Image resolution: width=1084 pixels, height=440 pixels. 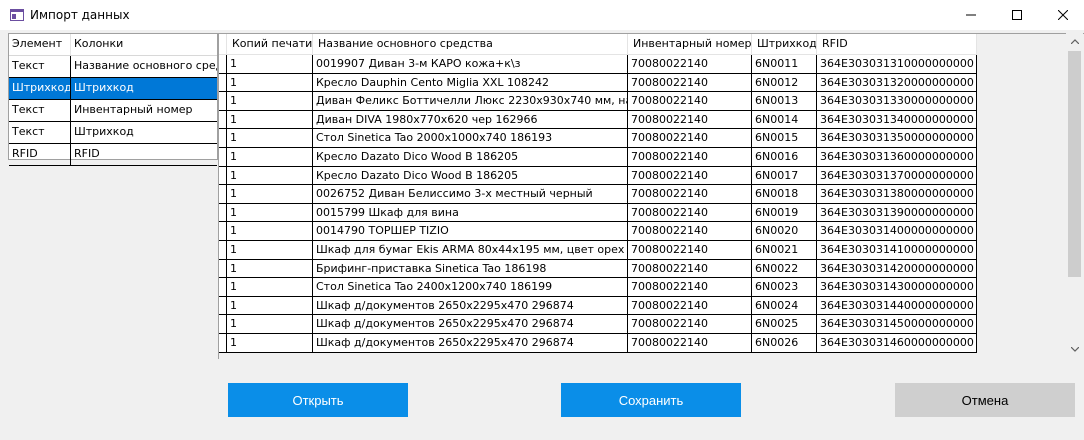 What do you see at coordinates (144, 66) in the screenshot?
I see `mapping-column-cell: Название основного средства` at bounding box center [144, 66].